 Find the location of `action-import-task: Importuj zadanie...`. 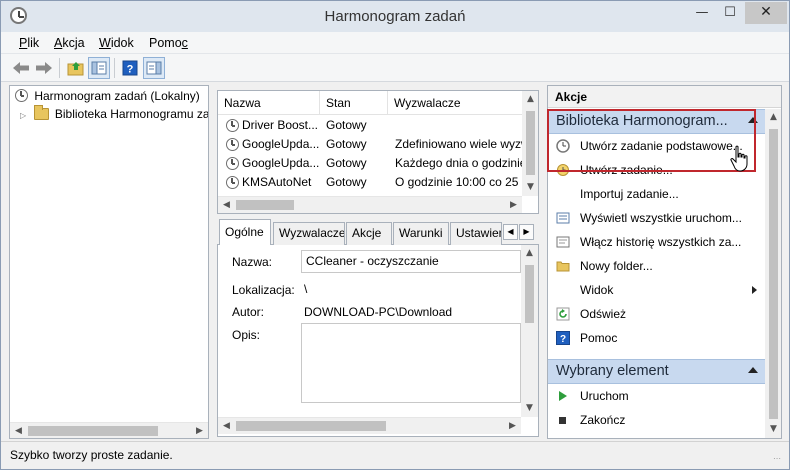

action-import-task: Importuj zadanie... is located at coordinates (656, 194).